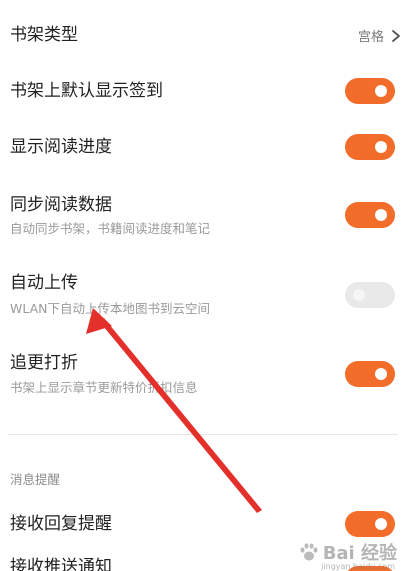 The height and width of the screenshot is (571, 409). Describe the element at coordinates (61, 564) in the screenshot. I see `setting-title: 接收推送通知` at that location.